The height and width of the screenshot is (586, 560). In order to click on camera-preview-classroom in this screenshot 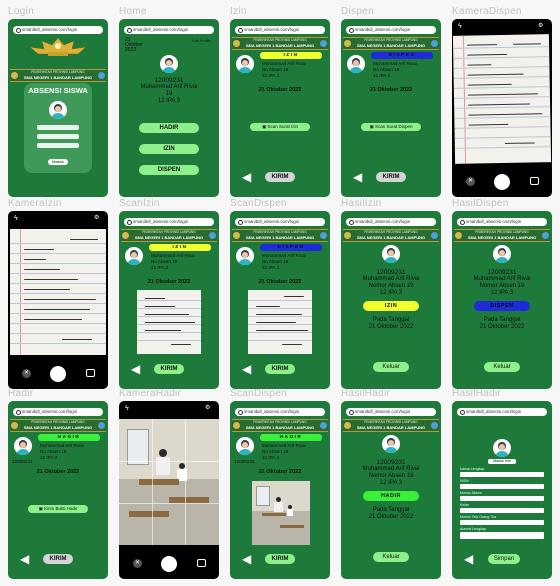, I will do `click(169, 482)`.